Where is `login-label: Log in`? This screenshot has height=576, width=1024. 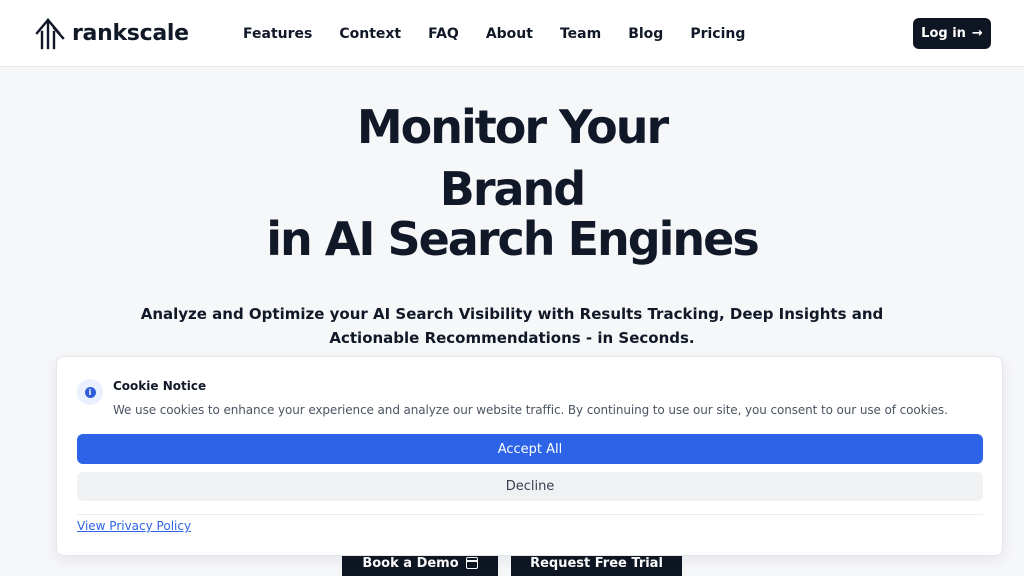 login-label: Log in is located at coordinates (943, 33).